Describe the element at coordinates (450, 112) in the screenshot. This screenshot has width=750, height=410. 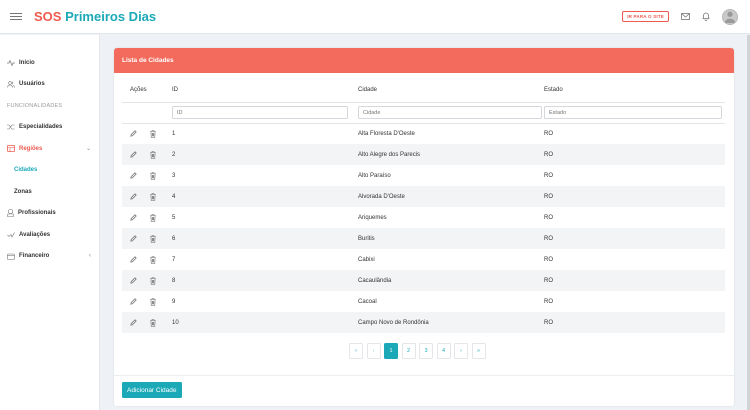
I see `cidade-filter-input` at that location.